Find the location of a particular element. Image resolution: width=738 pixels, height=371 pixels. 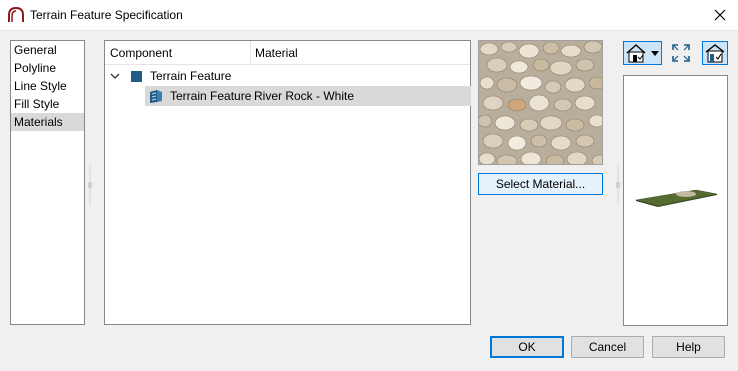

fit-view-button is located at coordinates (681, 53).